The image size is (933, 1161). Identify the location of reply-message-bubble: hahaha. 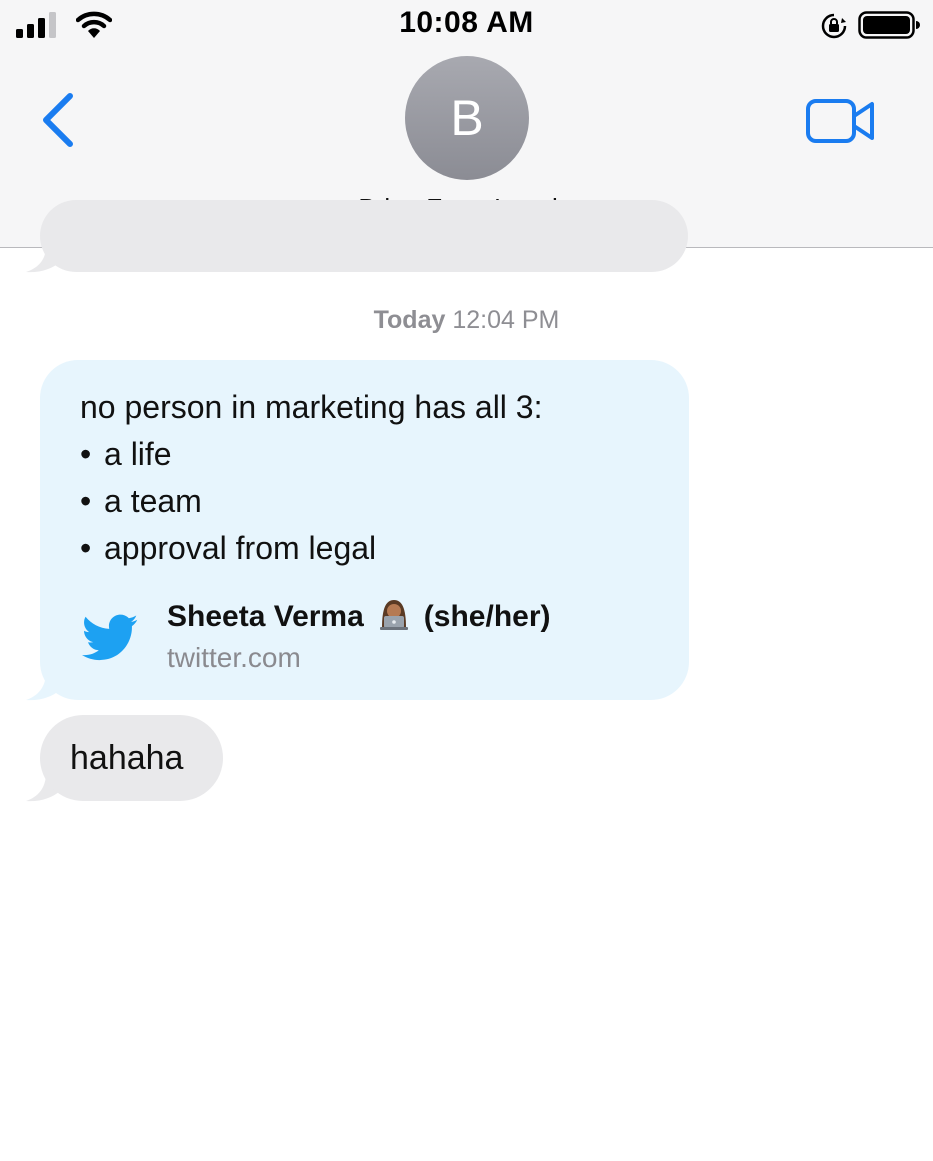
(131, 758).